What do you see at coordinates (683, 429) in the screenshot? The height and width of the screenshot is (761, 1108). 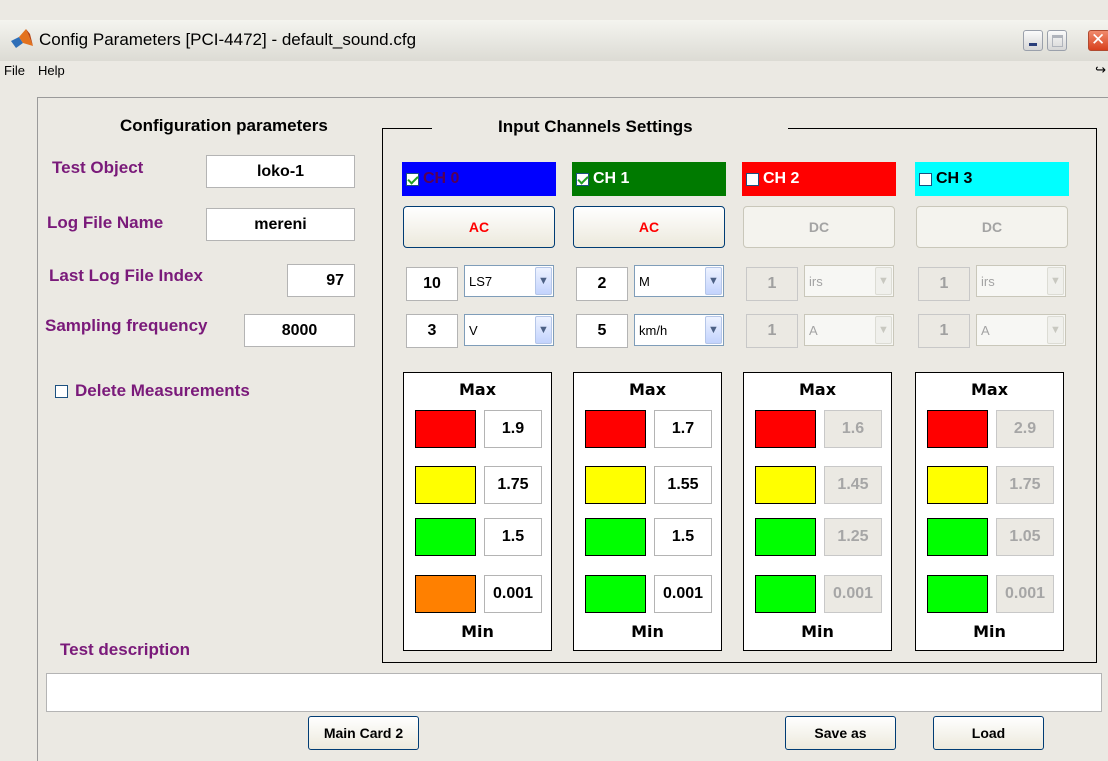 I see `ch1-limit-1: 1.7` at bounding box center [683, 429].